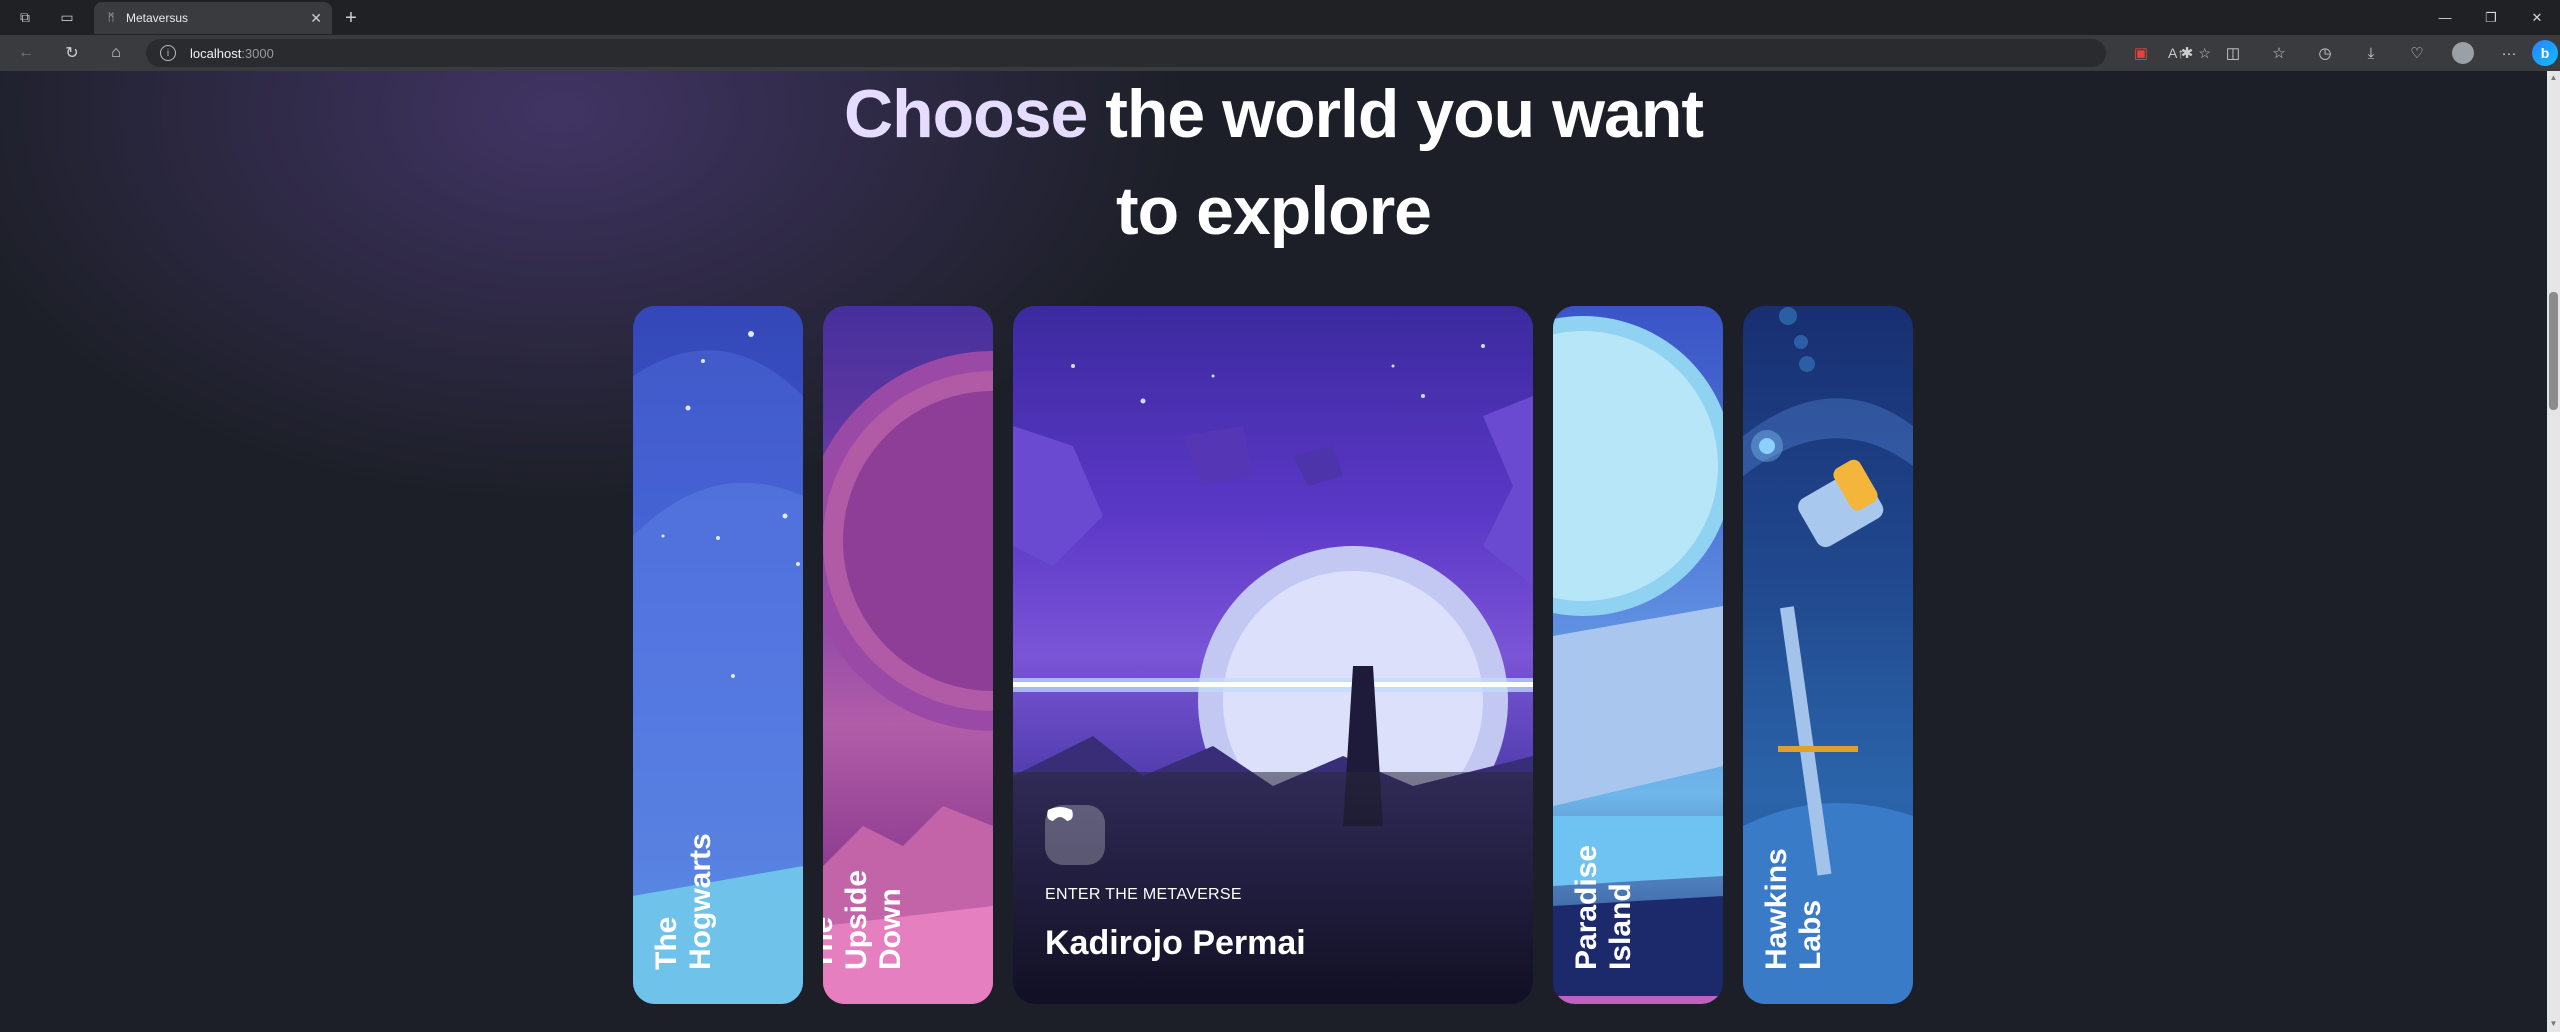 Image resolution: width=2560 pixels, height=1032 pixels. Describe the element at coordinates (1603, 907) in the screenshot. I see `world-label: Paradise Island` at that location.